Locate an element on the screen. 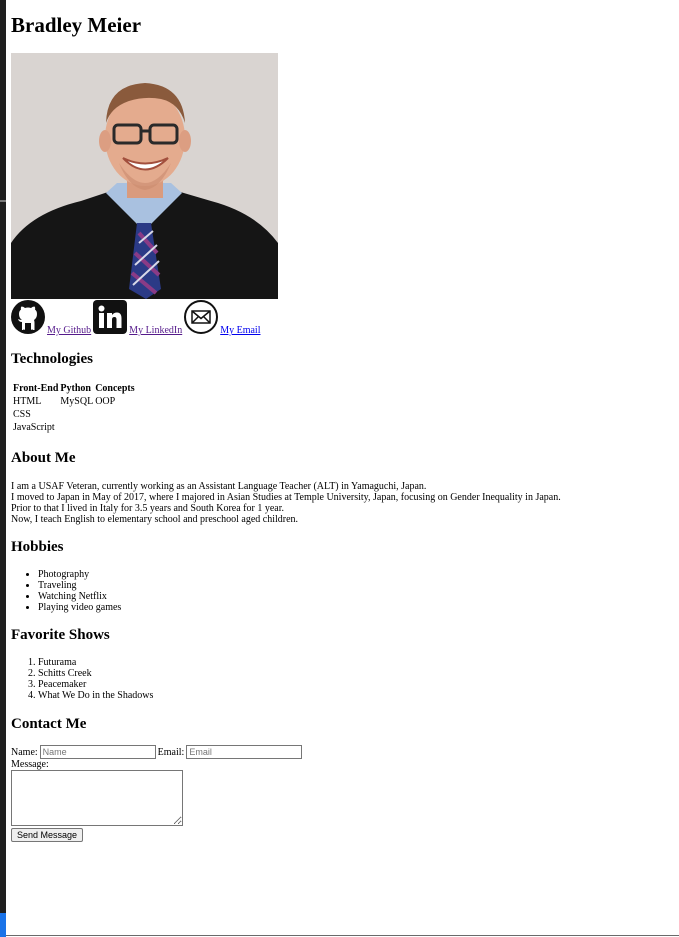  email-label: Email: is located at coordinates (171, 752).